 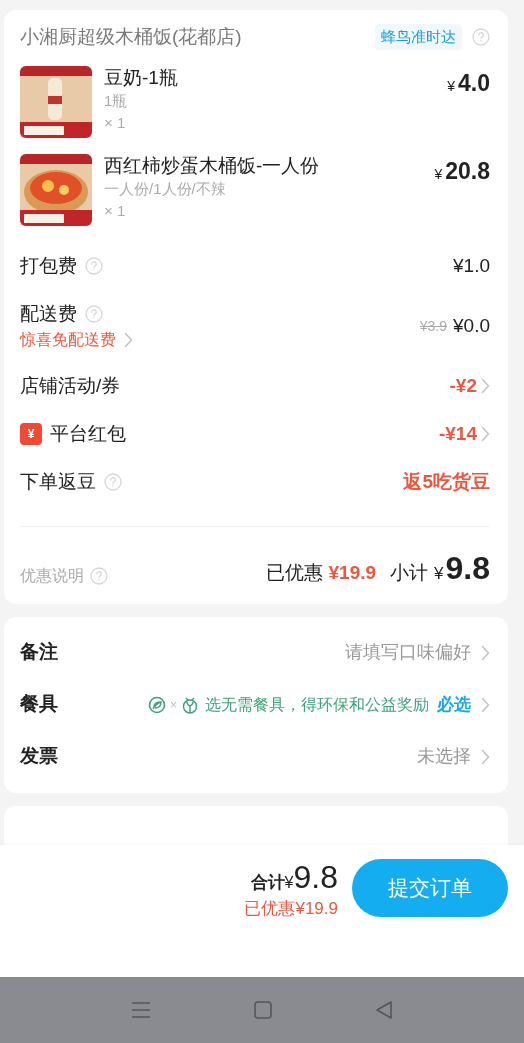 I want to click on item-spec: 1瓶, so click(x=116, y=101).